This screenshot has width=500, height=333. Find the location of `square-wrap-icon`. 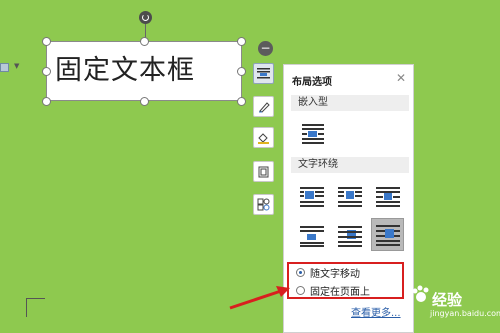

square-wrap-icon is located at coordinates (311, 196).